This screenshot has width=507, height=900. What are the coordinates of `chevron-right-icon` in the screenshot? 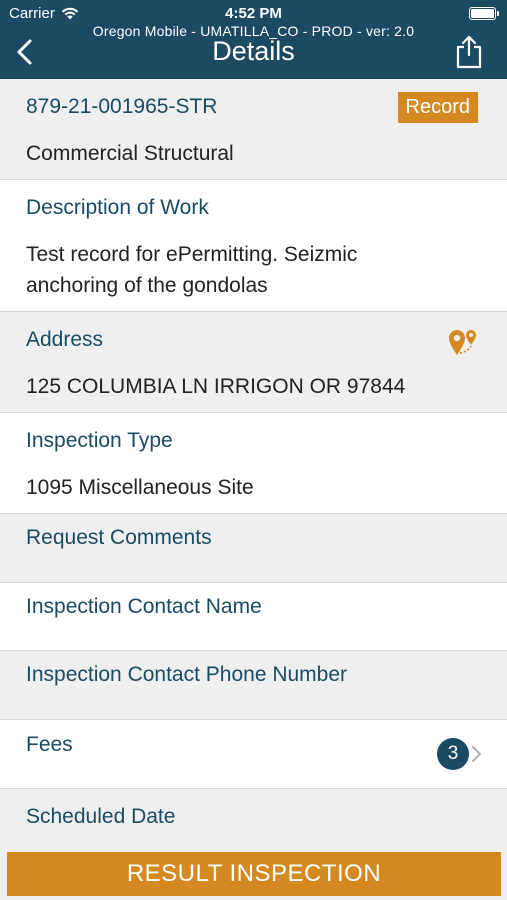 It's located at (476, 754).